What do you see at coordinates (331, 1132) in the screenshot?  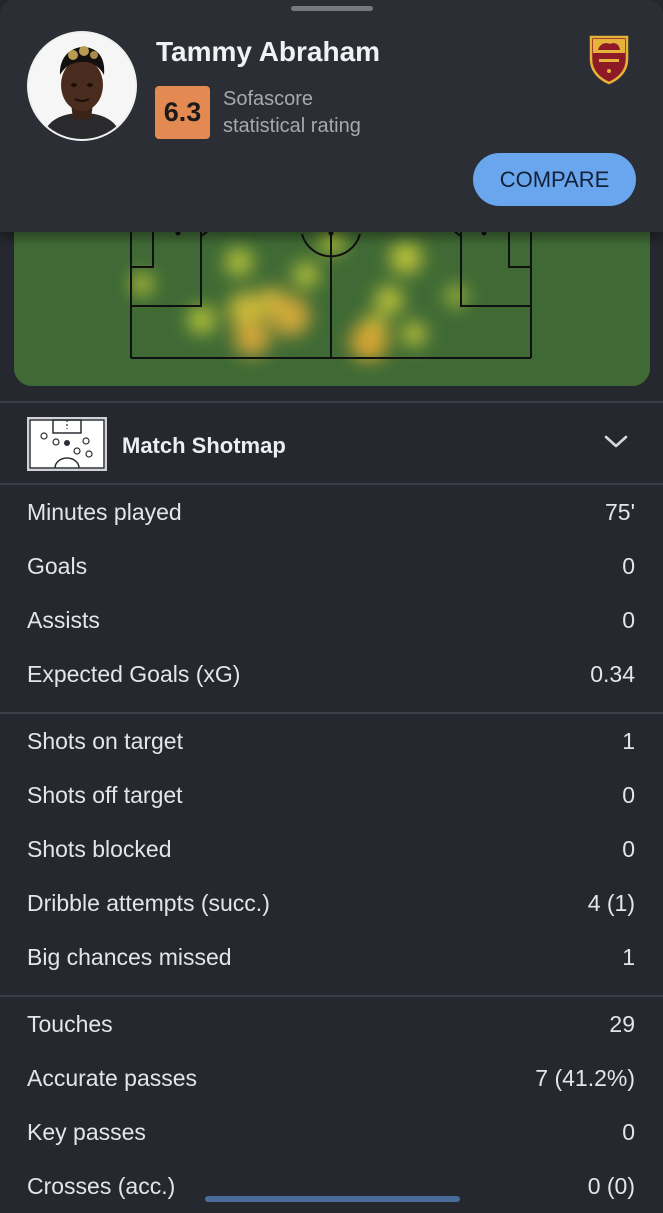 I see `stat-row-key-passes: Key passes 0` at bounding box center [331, 1132].